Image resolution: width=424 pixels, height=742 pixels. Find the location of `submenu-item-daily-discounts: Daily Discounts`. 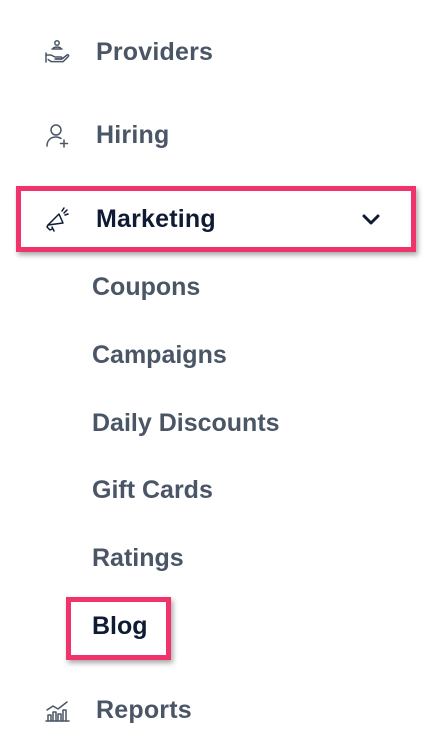

submenu-item-daily-discounts: Daily Discounts is located at coordinates (186, 423).